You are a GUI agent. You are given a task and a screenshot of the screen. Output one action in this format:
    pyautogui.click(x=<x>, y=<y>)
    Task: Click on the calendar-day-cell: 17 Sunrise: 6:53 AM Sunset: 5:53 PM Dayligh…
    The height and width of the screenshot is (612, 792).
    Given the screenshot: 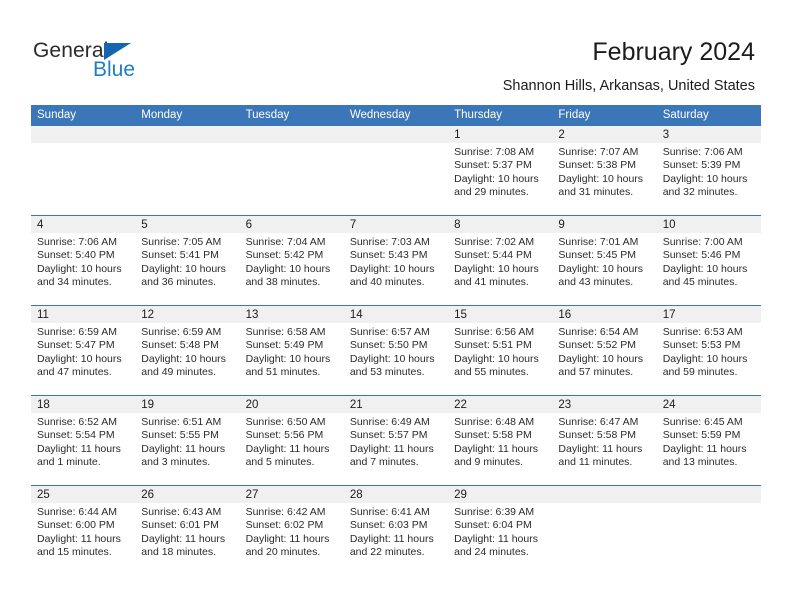 What is the action you would take?
    pyautogui.click(x=708, y=350)
    